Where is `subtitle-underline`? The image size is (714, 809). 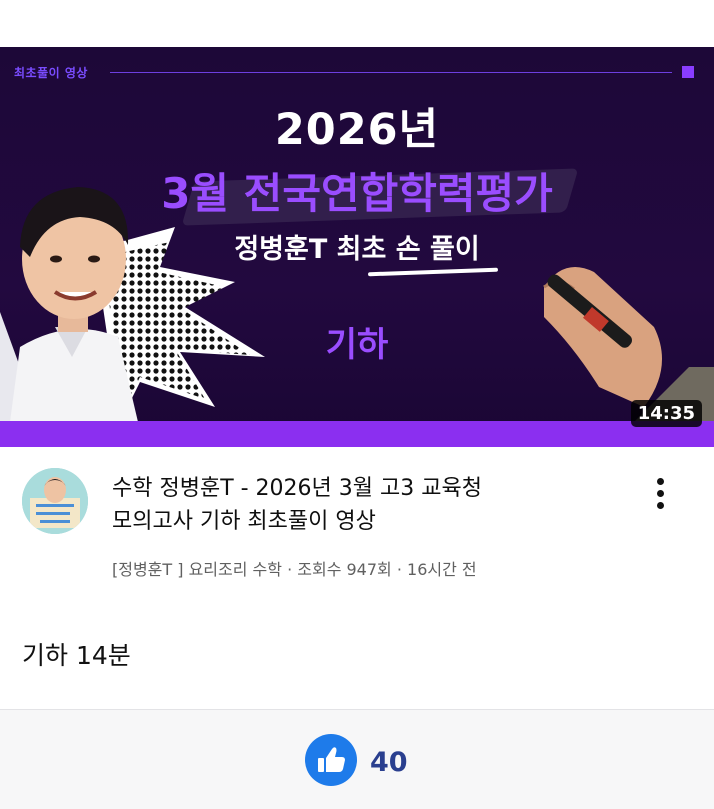 subtitle-underline is located at coordinates (433, 272).